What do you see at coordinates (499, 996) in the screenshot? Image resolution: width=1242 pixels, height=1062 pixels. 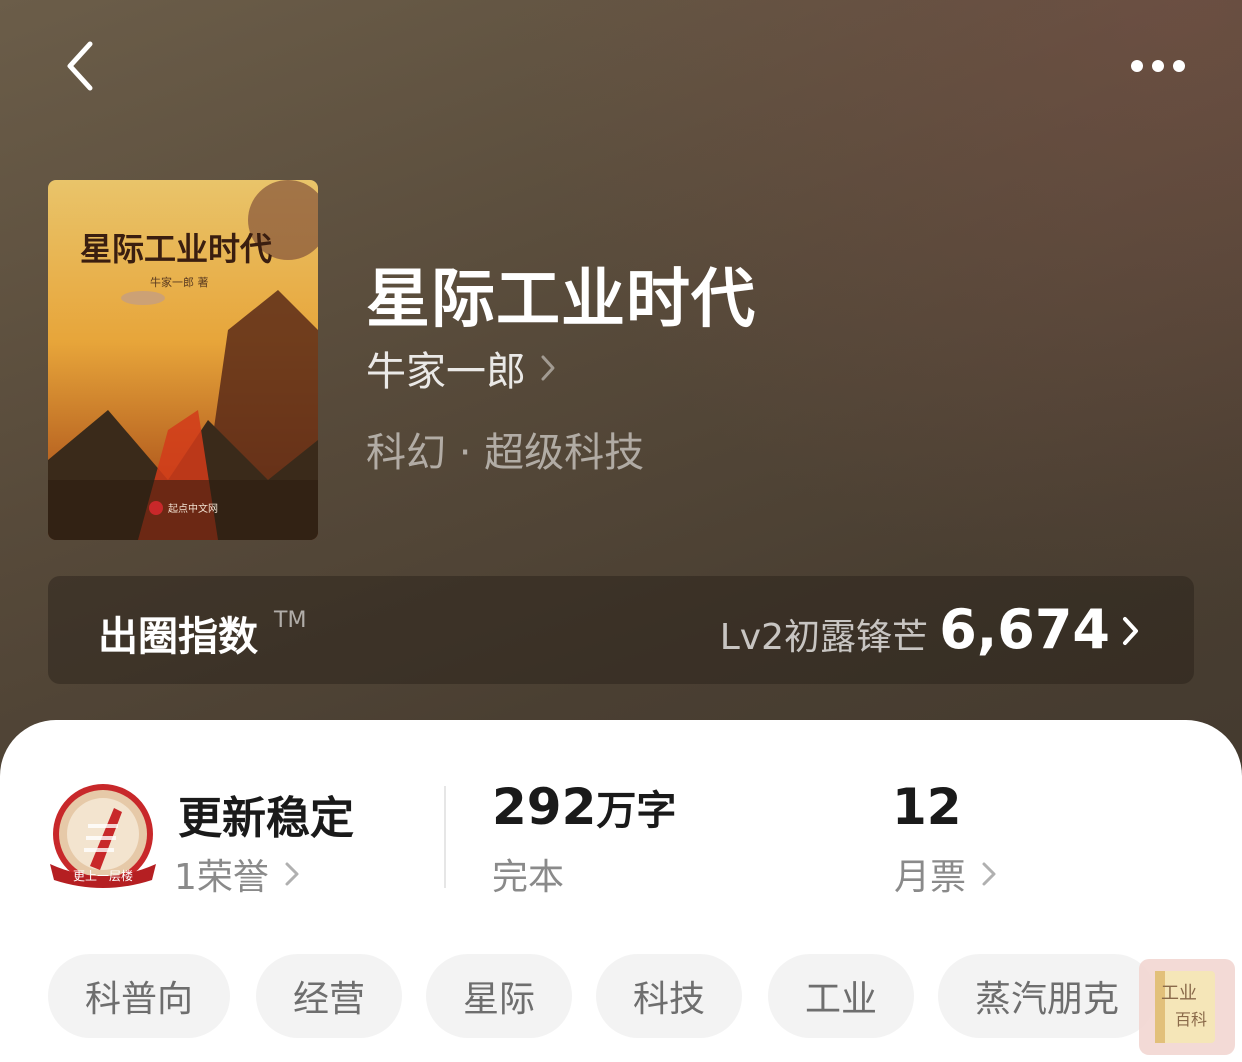 I see `tag-chip: 星际` at bounding box center [499, 996].